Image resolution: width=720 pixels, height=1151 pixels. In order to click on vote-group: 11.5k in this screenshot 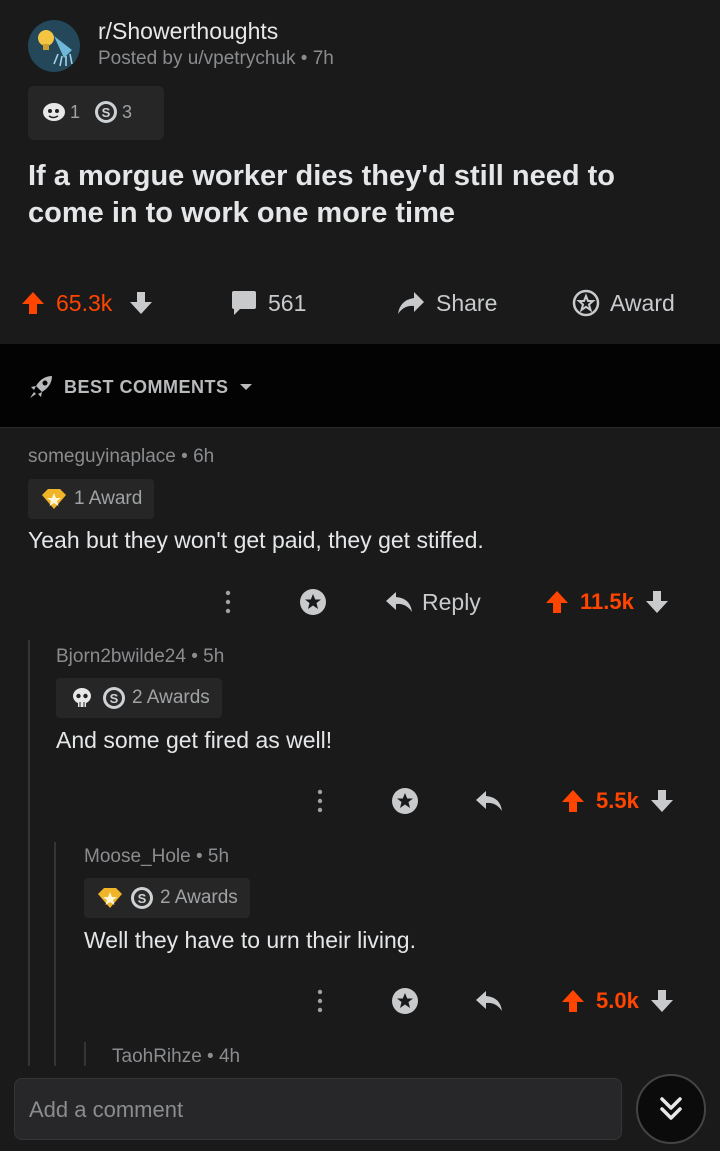, I will do `click(607, 602)`.